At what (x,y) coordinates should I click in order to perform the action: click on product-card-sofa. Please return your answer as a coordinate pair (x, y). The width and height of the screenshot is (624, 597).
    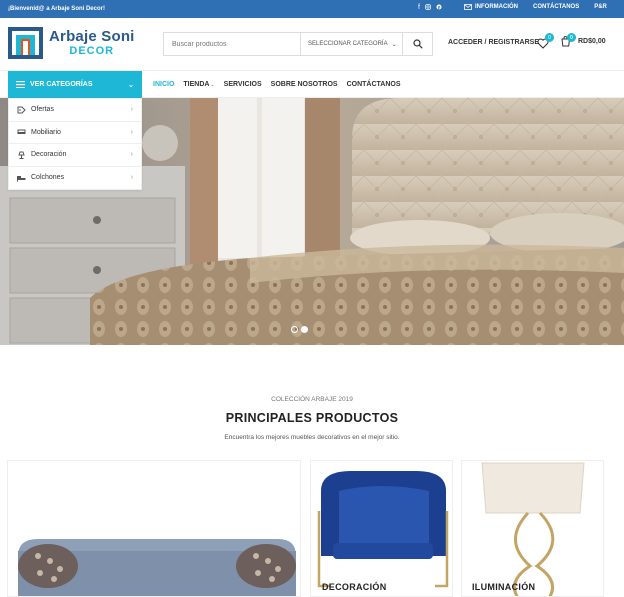
    Looking at the image, I should click on (154, 528).